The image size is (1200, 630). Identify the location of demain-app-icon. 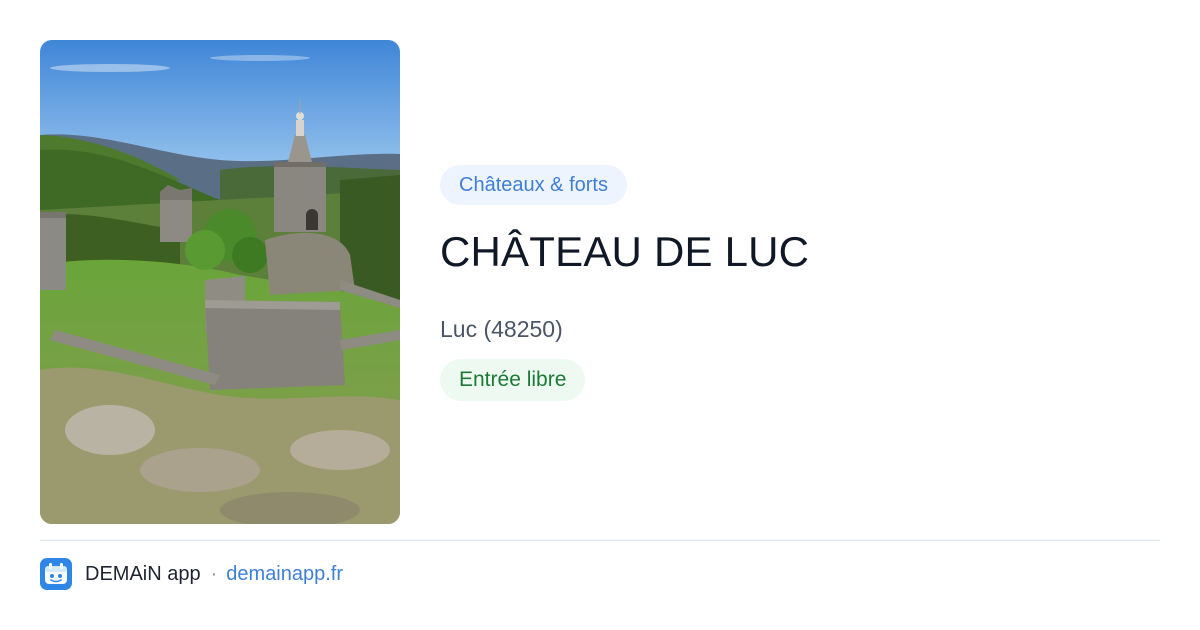
(56, 574).